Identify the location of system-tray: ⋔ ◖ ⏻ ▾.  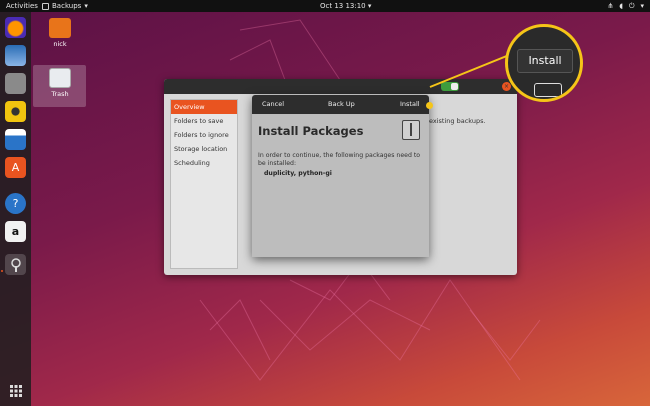
(625, 6).